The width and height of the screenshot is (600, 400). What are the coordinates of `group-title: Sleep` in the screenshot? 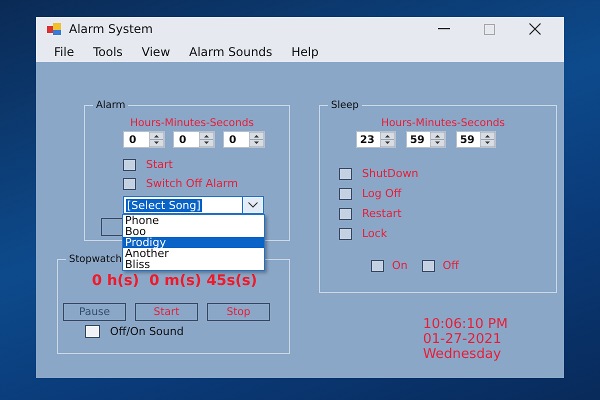 It's located at (345, 105).